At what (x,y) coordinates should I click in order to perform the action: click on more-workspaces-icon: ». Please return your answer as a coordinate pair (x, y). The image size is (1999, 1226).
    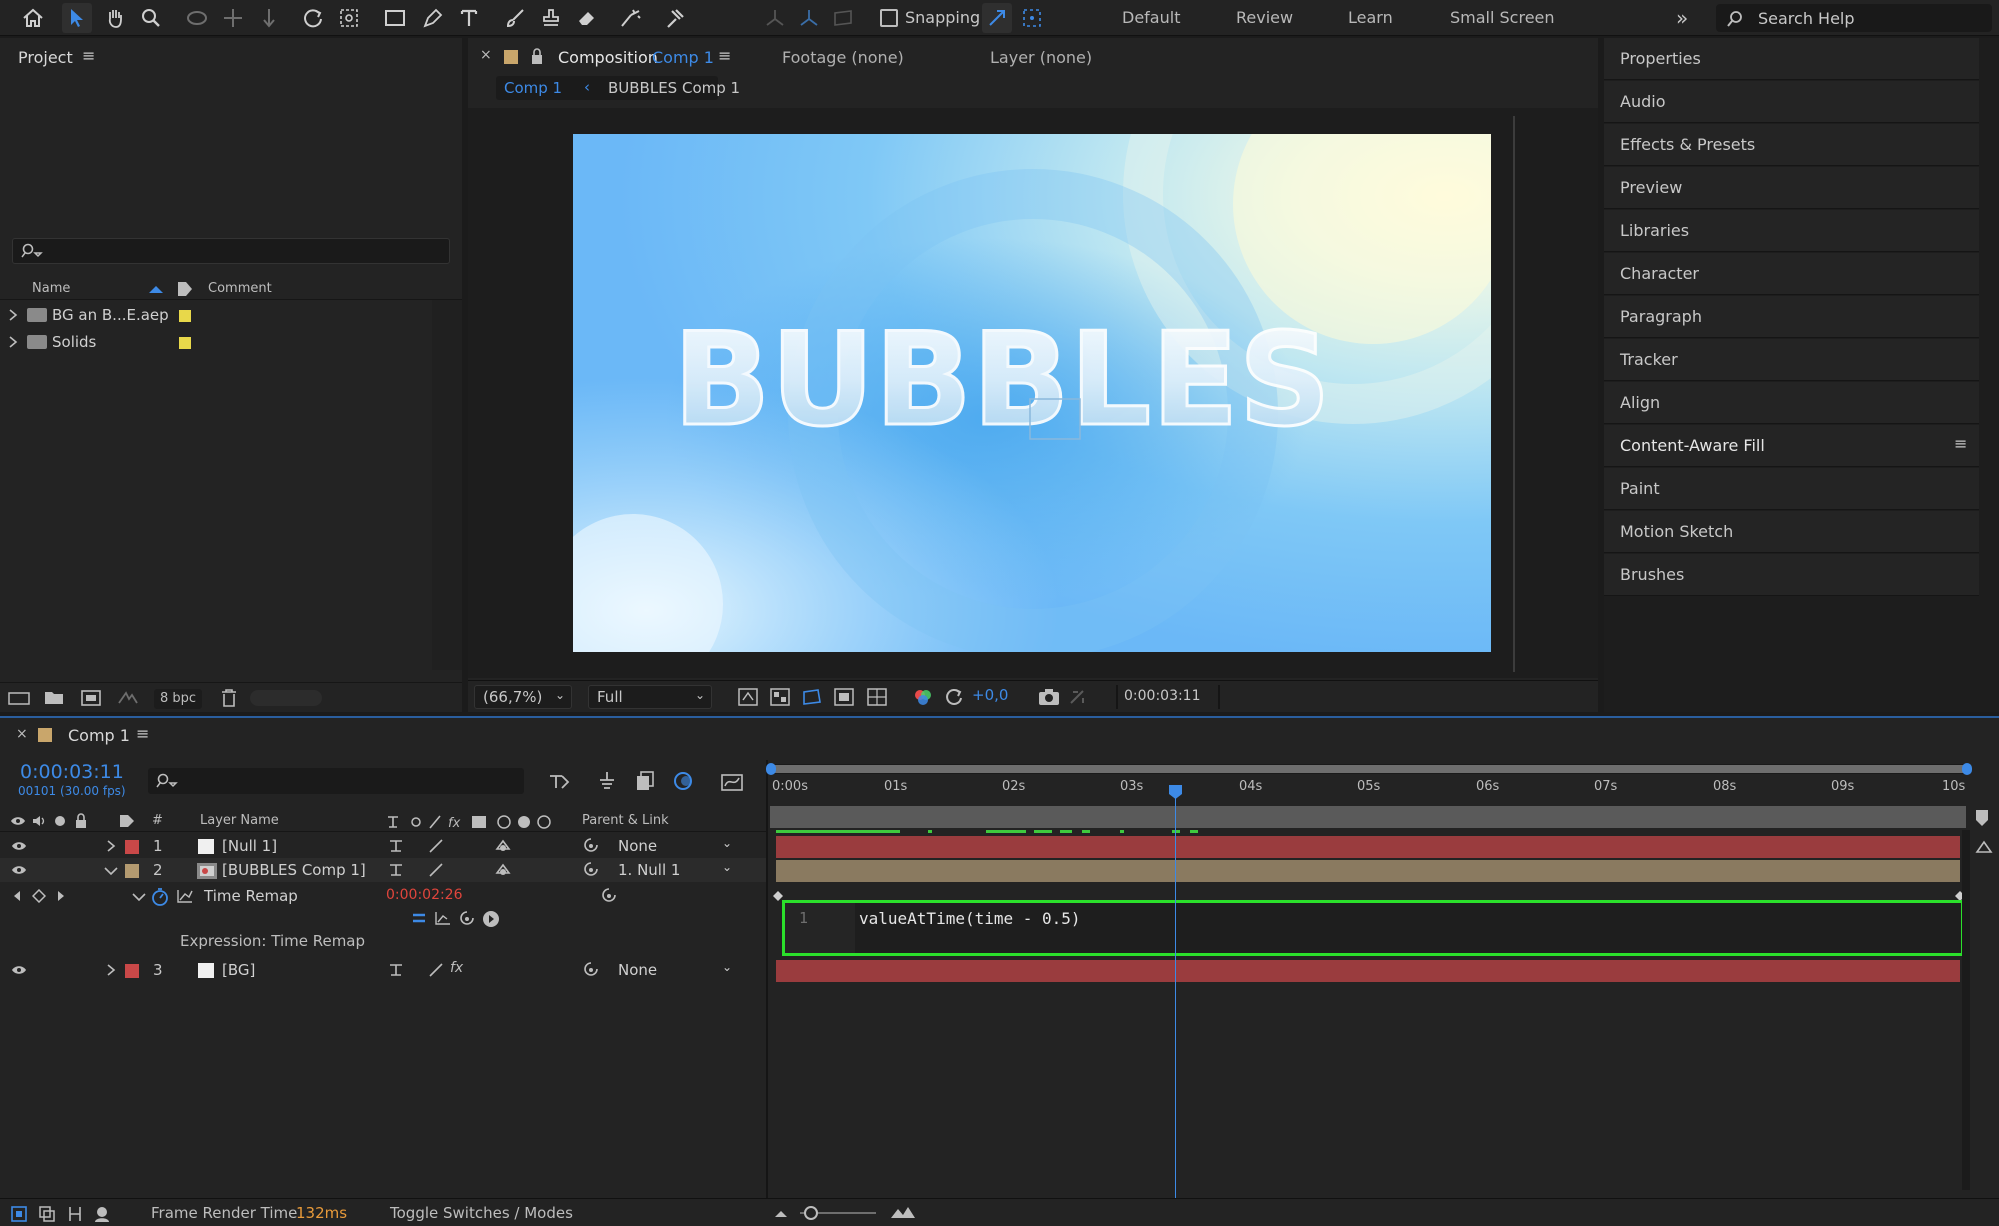
    Looking at the image, I should click on (1682, 18).